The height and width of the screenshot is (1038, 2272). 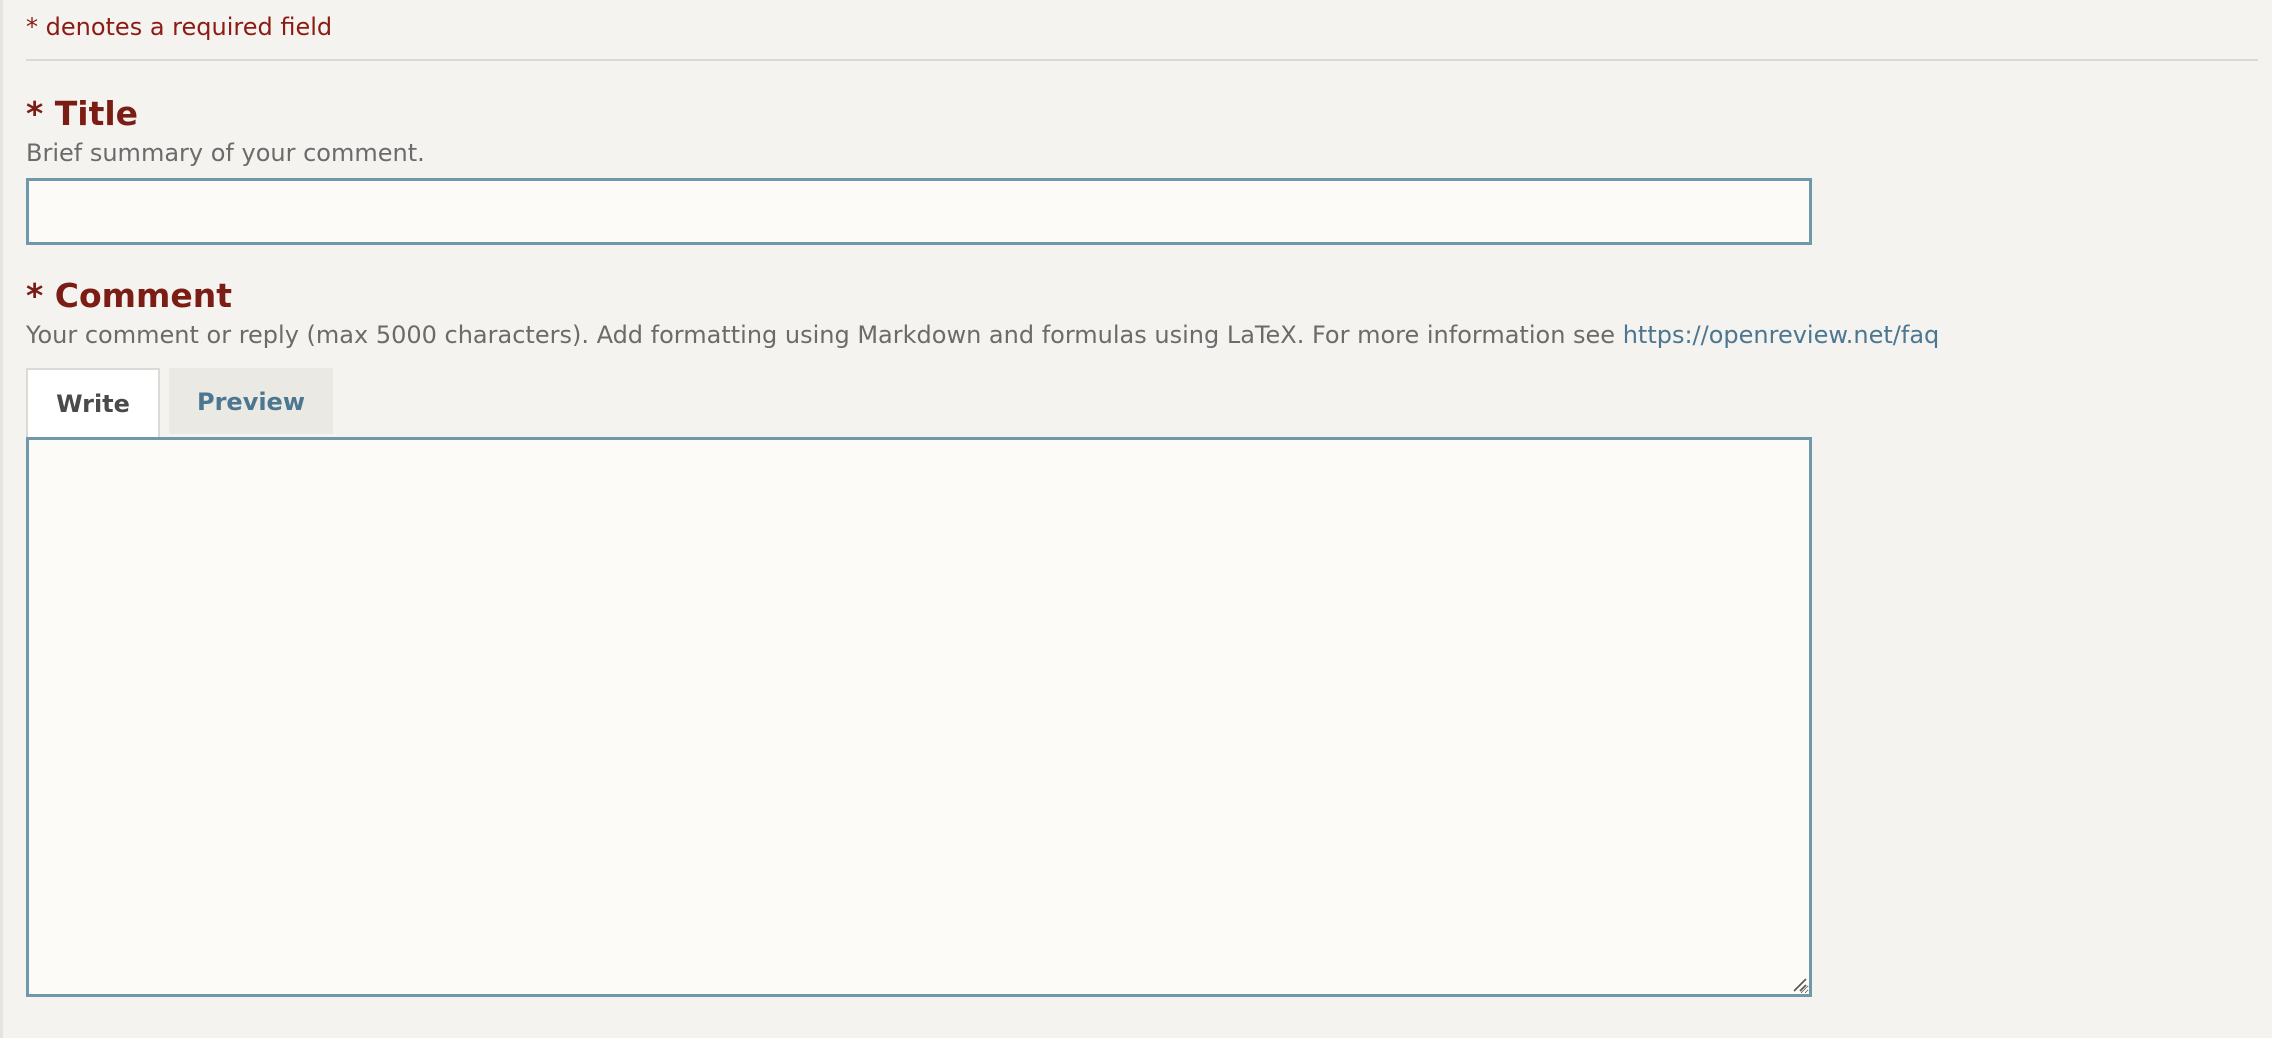 What do you see at coordinates (919, 211) in the screenshot?
I see `title-input` at bounding box center [919, 211].